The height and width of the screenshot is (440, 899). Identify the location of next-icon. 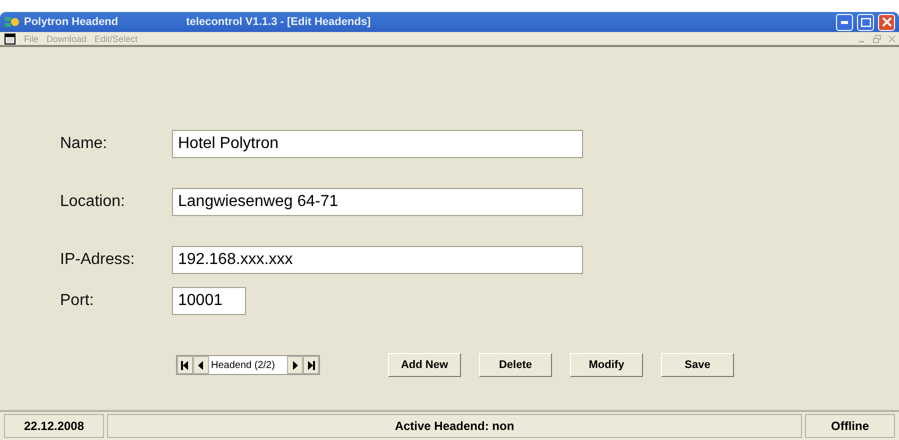
(295, 365).